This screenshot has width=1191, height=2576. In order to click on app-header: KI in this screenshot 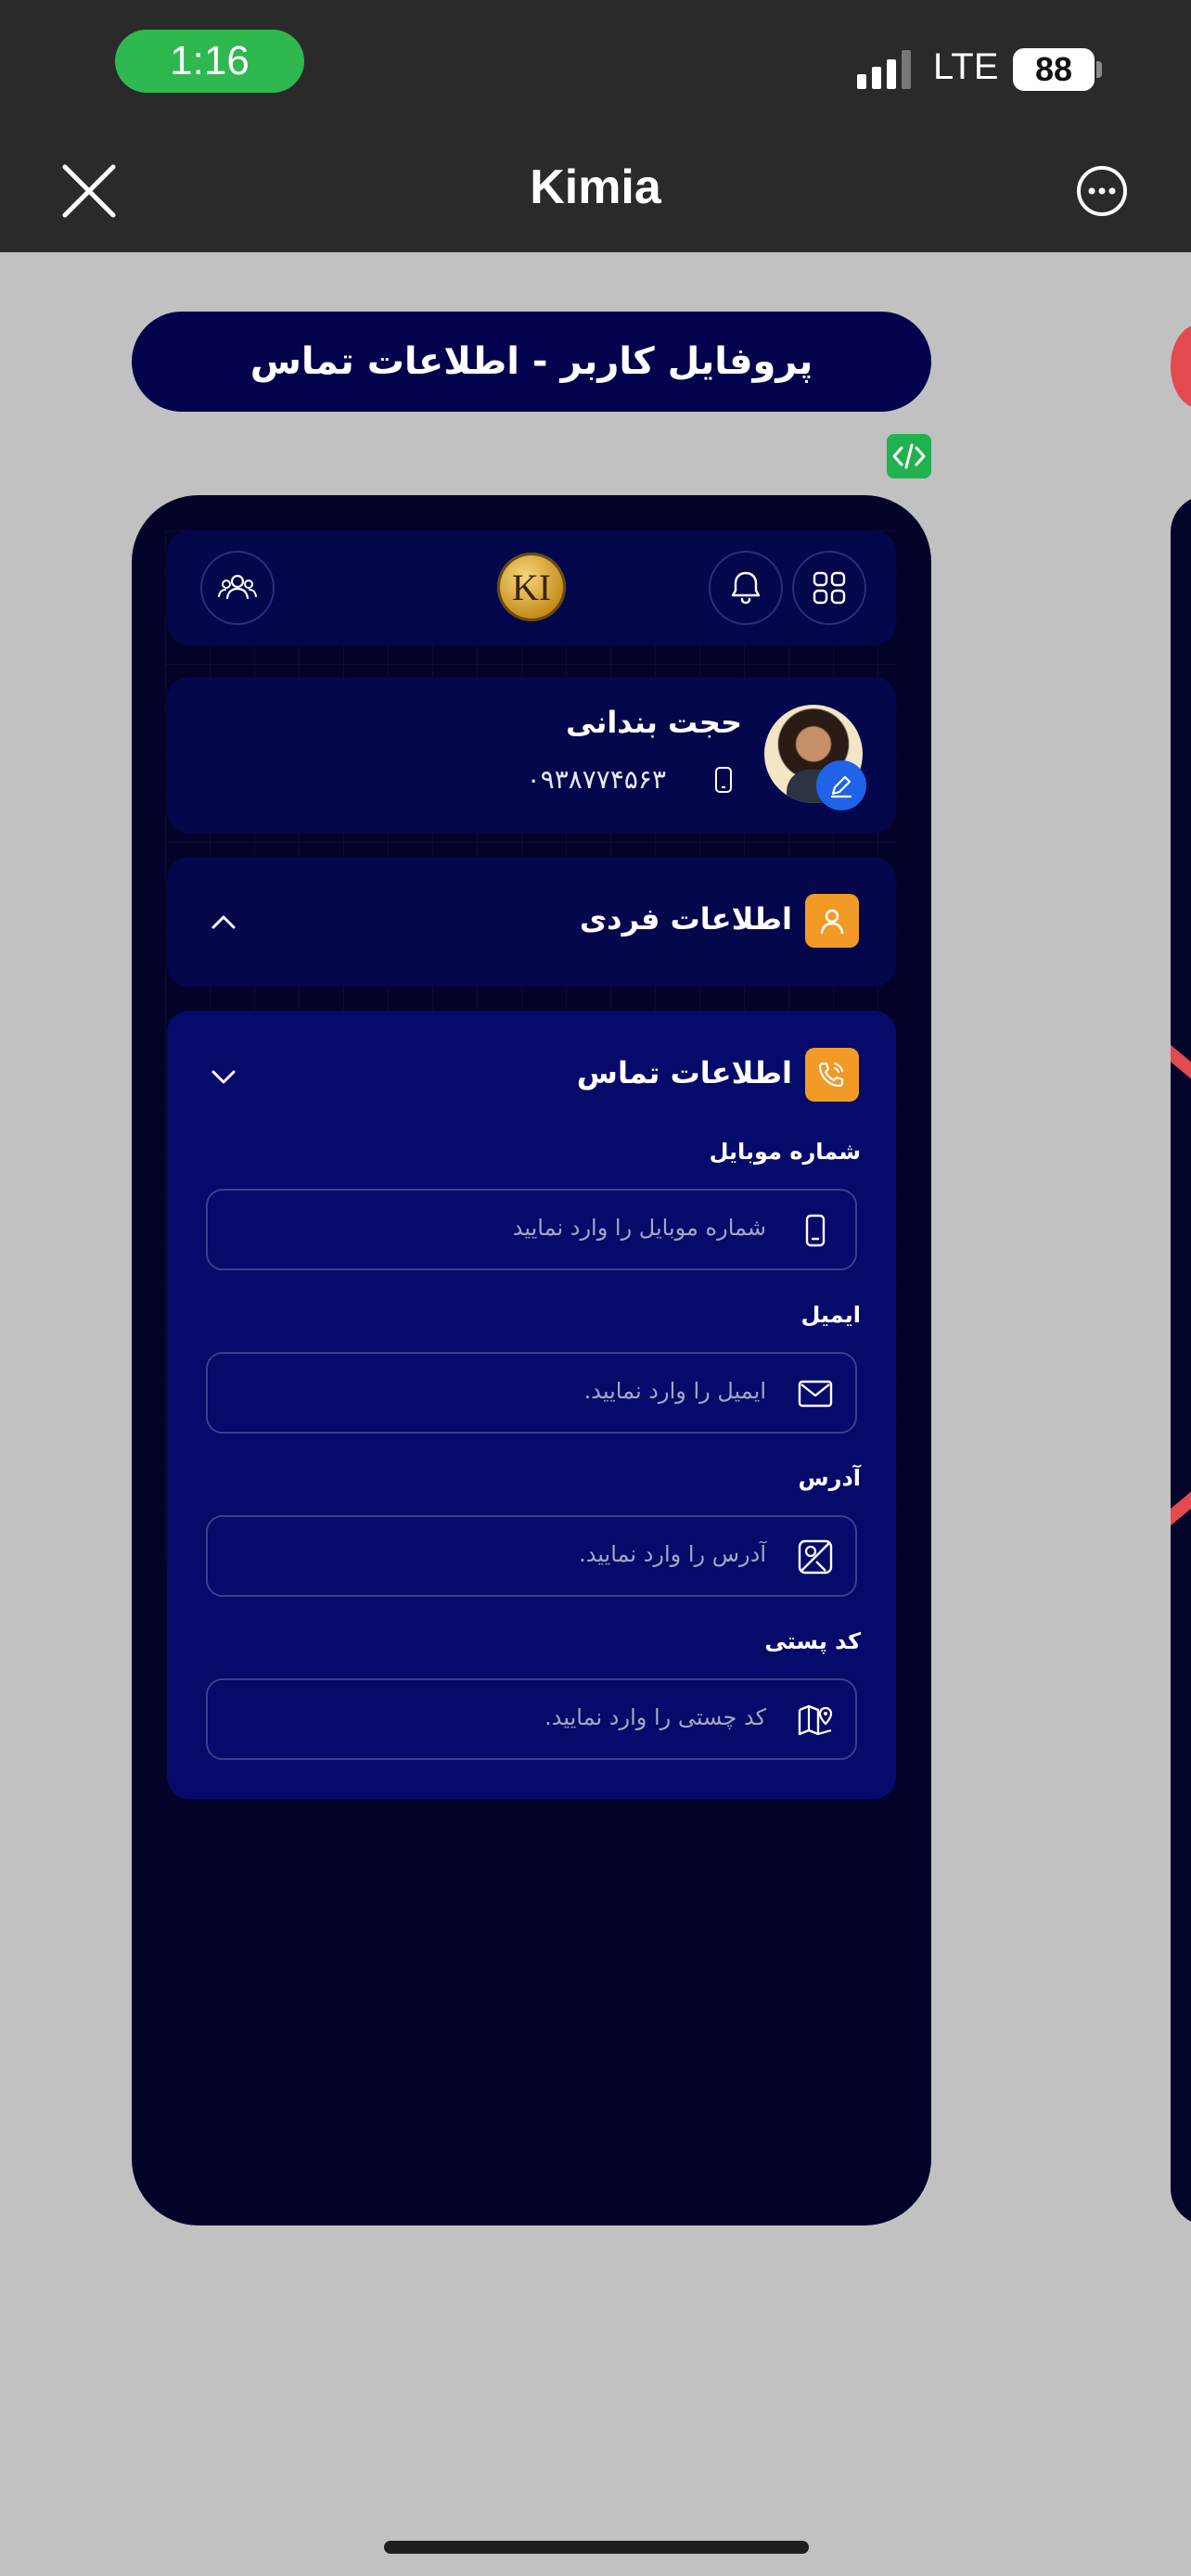, I will do `click(532, 588)`.